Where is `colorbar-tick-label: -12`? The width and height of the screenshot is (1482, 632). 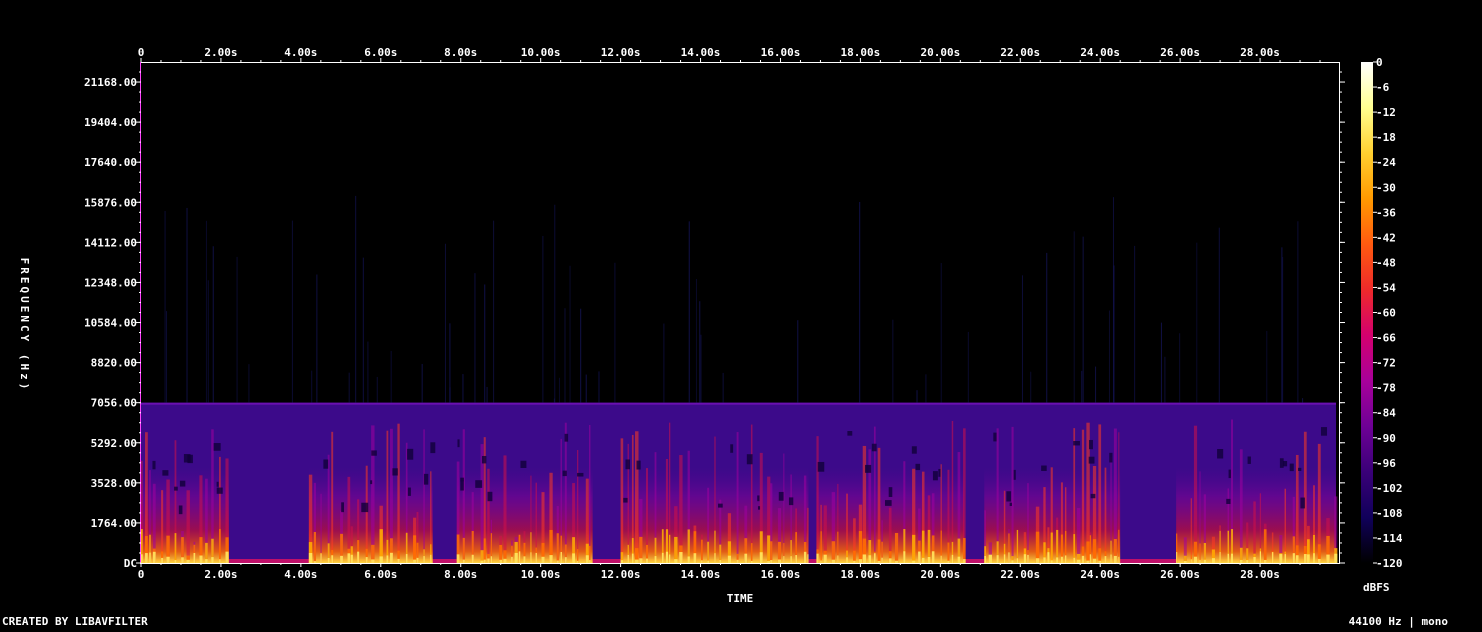 colorbar-tick-label: -12 is located at coordinates (1386, 112).